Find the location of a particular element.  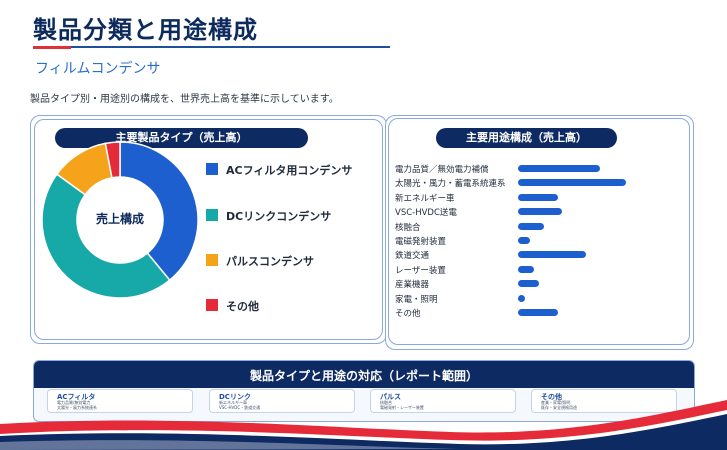

page-description: 製品タイプ別・用途別の構成を、世界売上高を基準に示しています。 is located at coordinates (184, 99).